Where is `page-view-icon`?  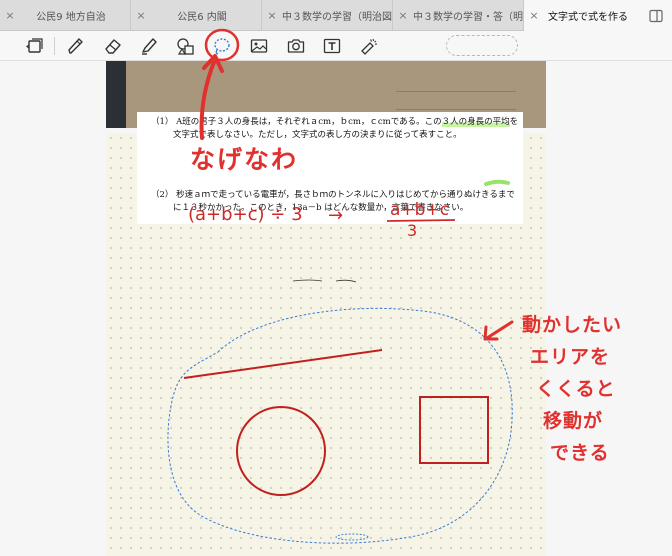
page-view-icon is located at coordinates (34, 45).